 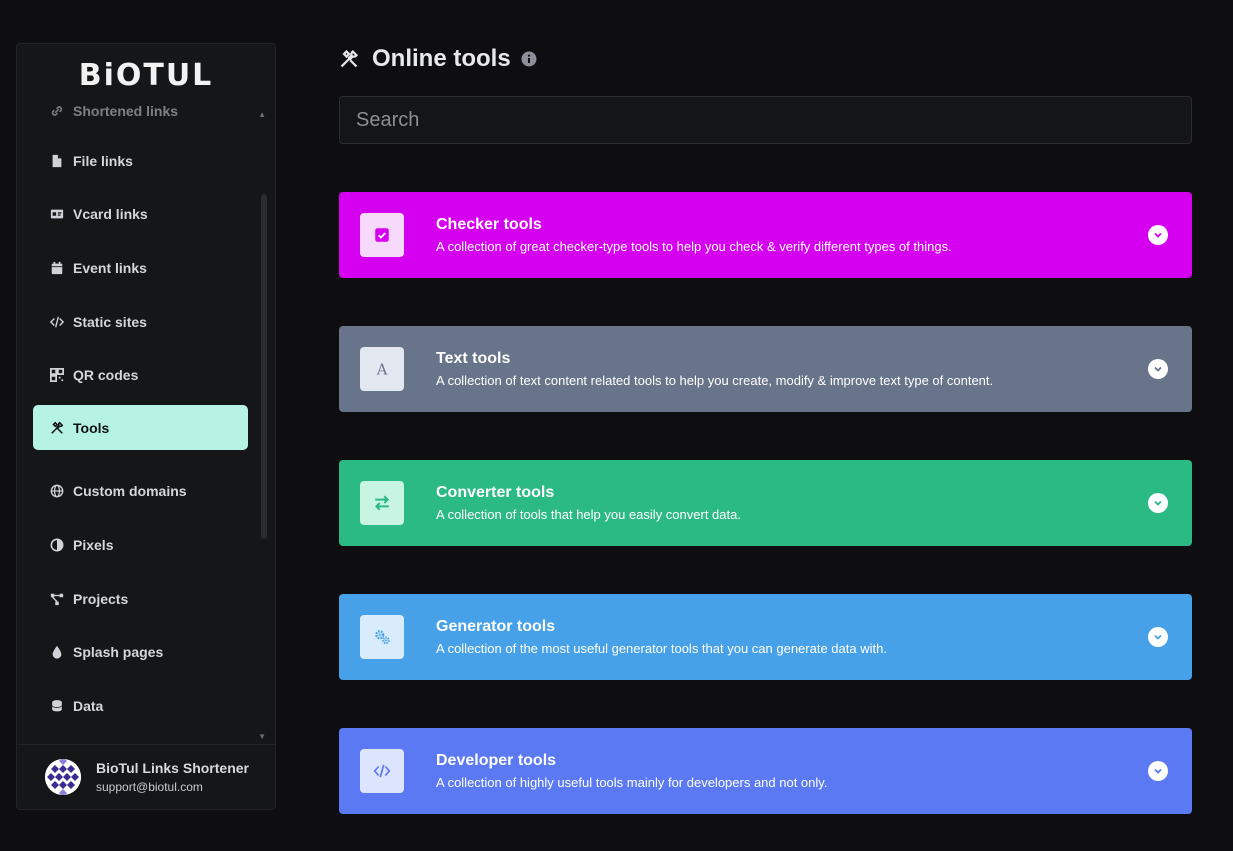 I want to click on sidebar-item-label: Splash pages, so click(x=118, y=651).